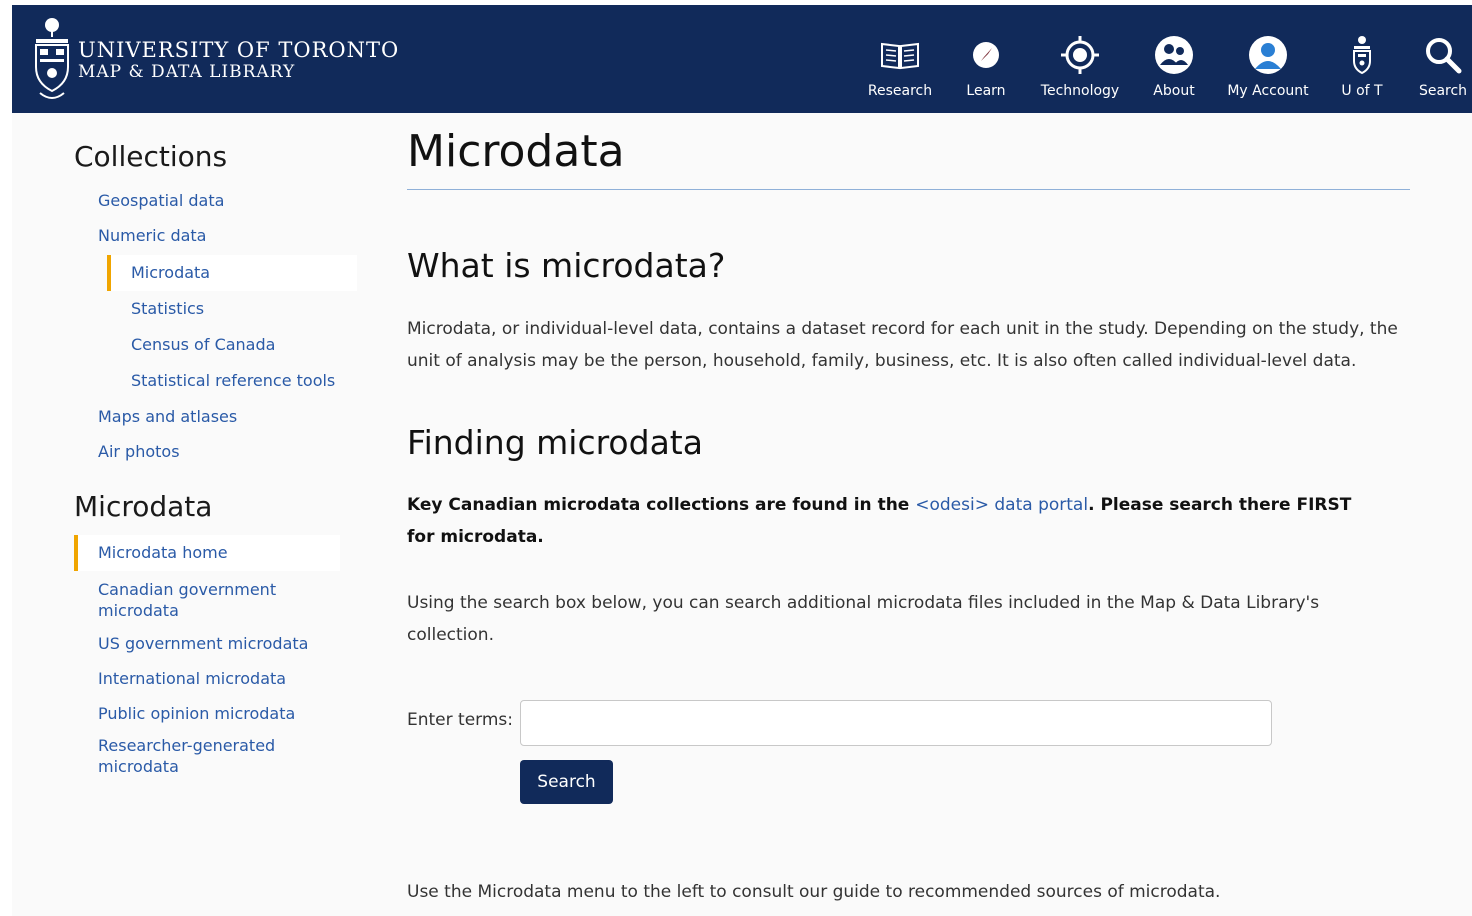 The width and height of the screenshot is (1472, 916). What do you see at coordinates (1001, 505) in the screenshot?
I see `odesi-data-portal-link: <odesi> data portal` at bounding box center [1001, 505].